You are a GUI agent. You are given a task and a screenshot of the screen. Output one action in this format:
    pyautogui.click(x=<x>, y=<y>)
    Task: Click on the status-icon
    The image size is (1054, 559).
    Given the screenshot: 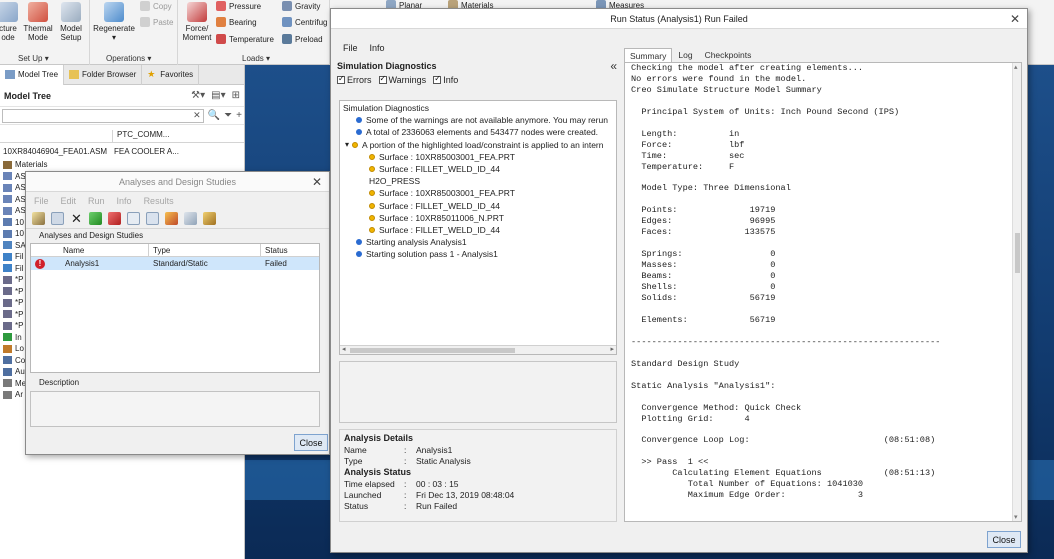 What is the action you would take?
    pyautogui.click(x=133, y=218)
    